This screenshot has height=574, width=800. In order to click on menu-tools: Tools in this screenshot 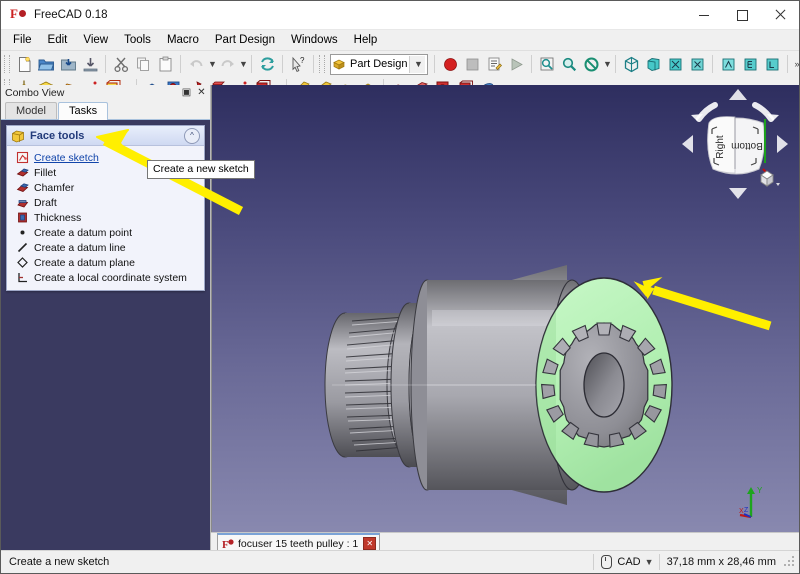, I will do `click(137, 40)`.